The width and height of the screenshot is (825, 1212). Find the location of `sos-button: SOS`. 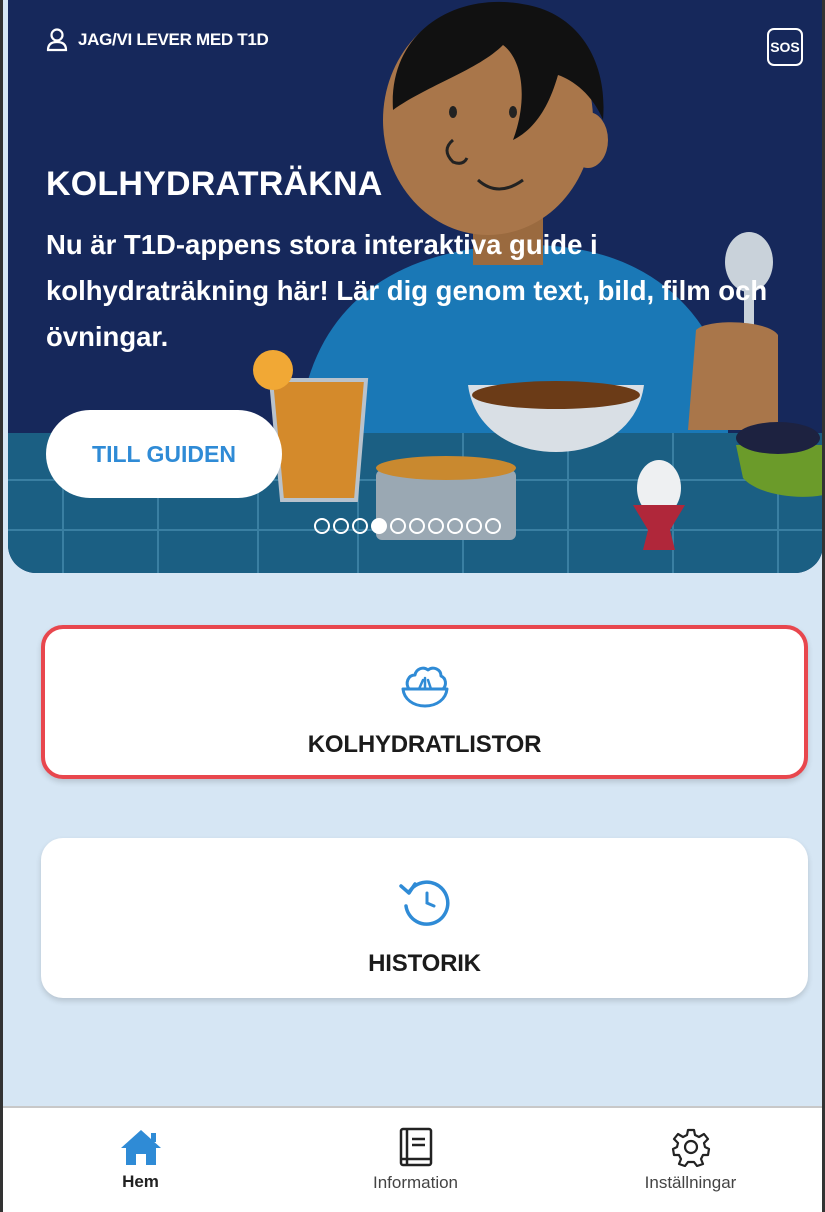

sos-button: SOS is located at coordinates (785, 47).